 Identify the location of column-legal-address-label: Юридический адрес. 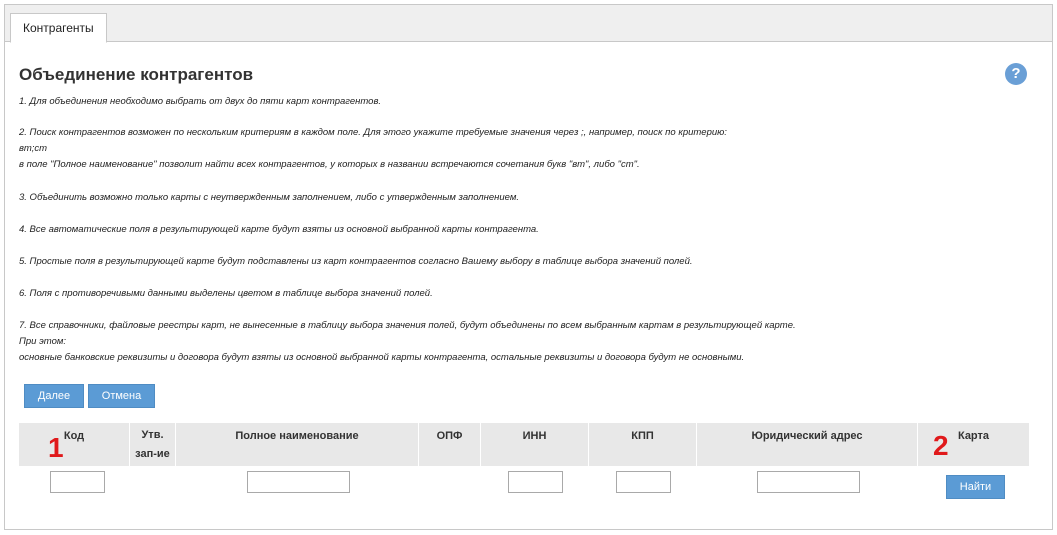
(807, 436).